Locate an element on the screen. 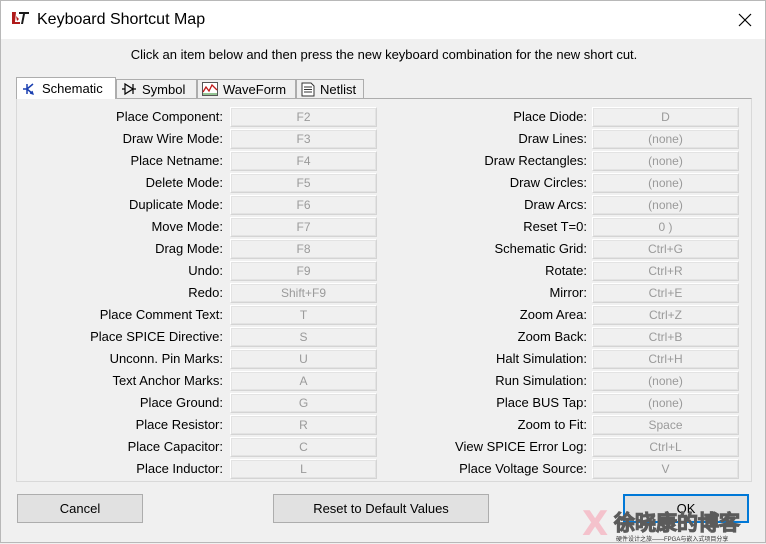  shortcut-key-field: F2 is located at coordinates (303, 117).